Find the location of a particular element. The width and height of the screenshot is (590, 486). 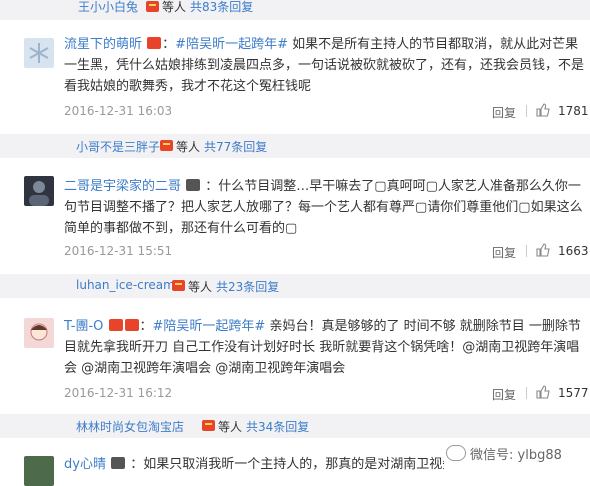

reply-strip: luhan_ice-cream 等人 共23条回复 is located at coordinates (295, 286).